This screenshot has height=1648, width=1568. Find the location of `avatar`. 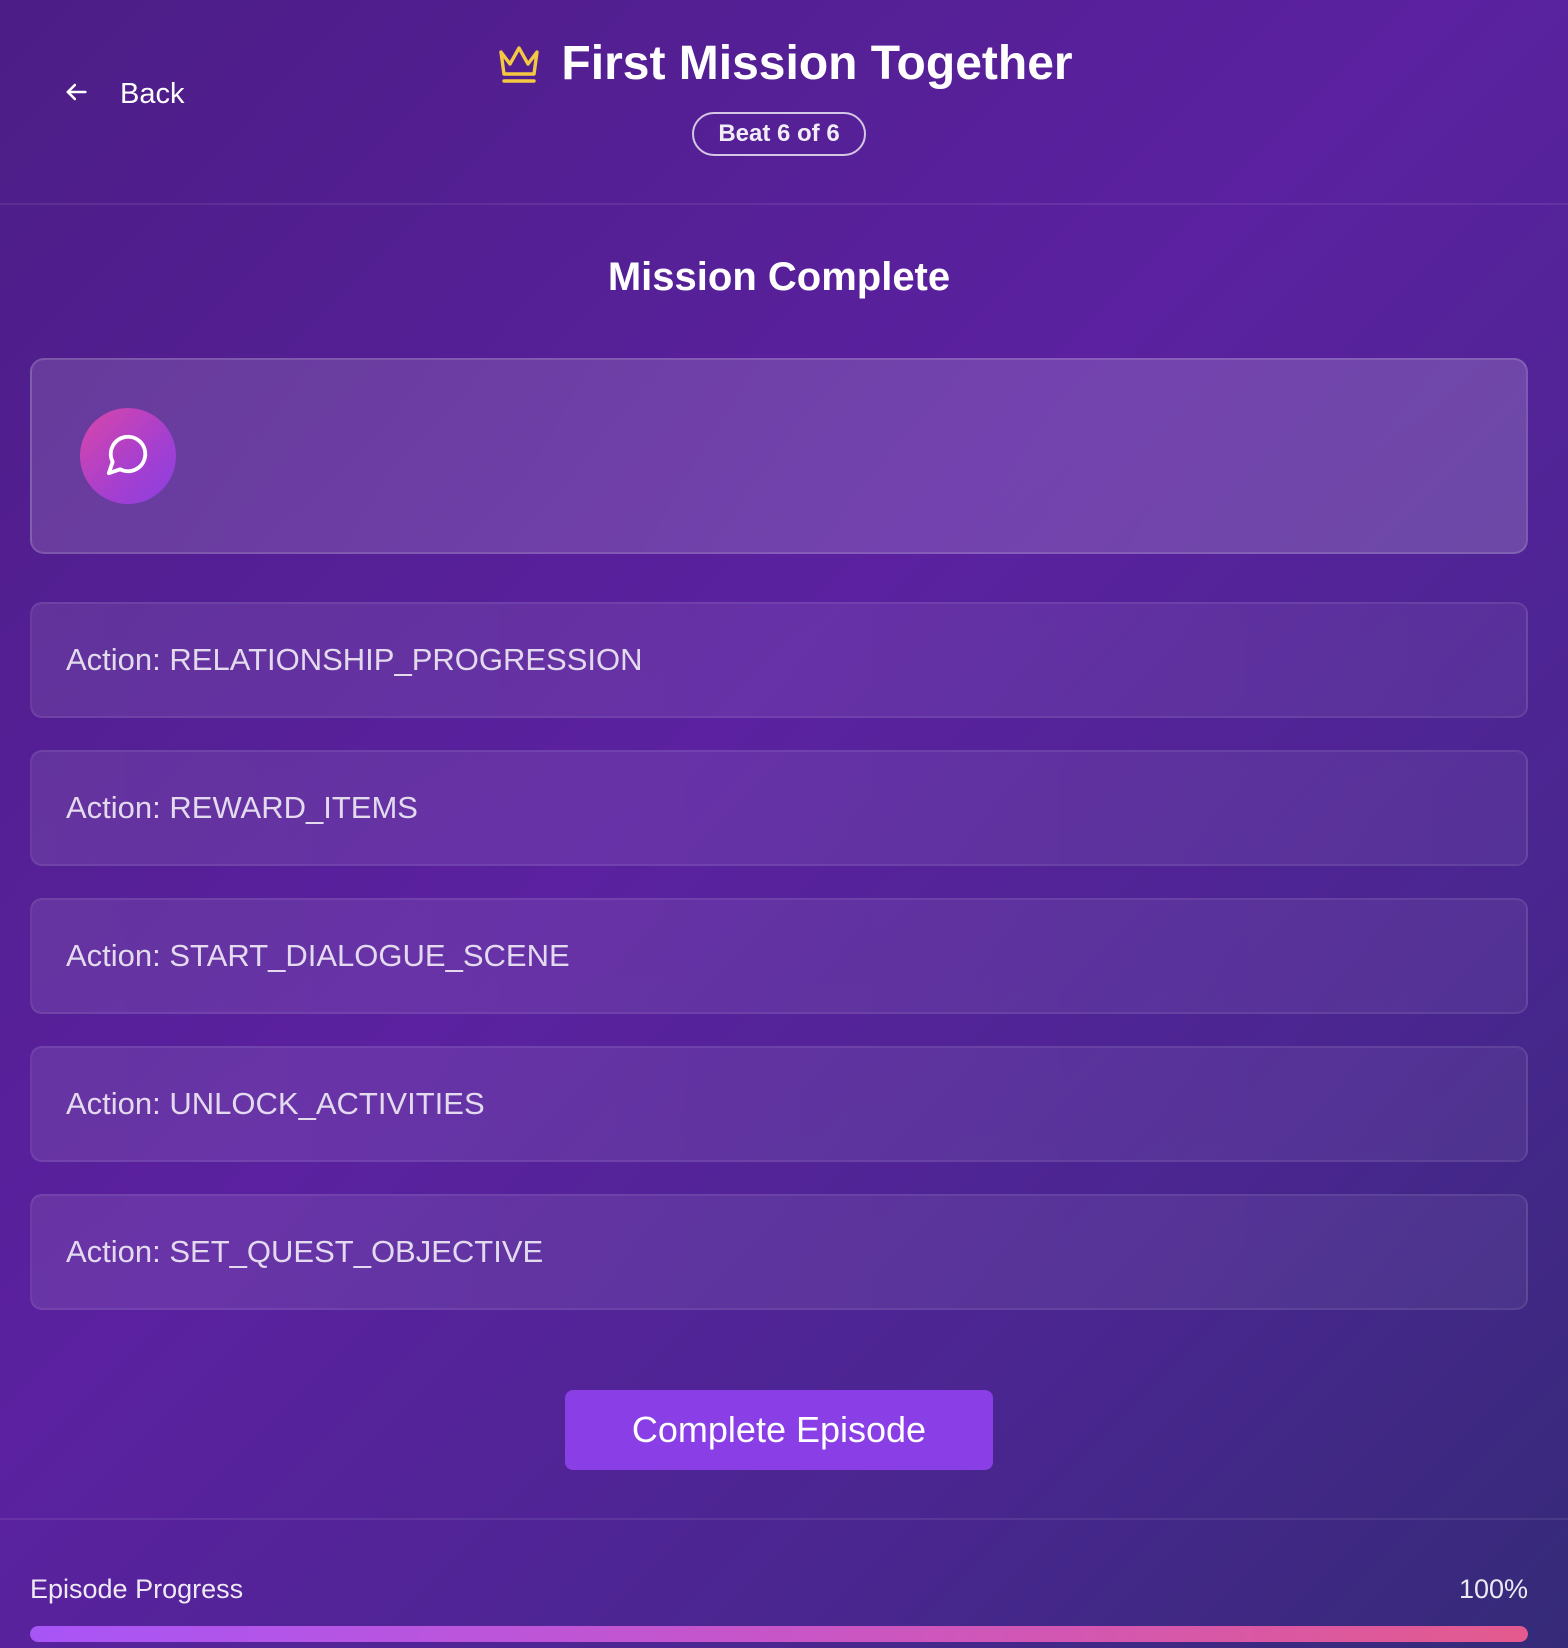

avatar is located at coordinates (128, 456).